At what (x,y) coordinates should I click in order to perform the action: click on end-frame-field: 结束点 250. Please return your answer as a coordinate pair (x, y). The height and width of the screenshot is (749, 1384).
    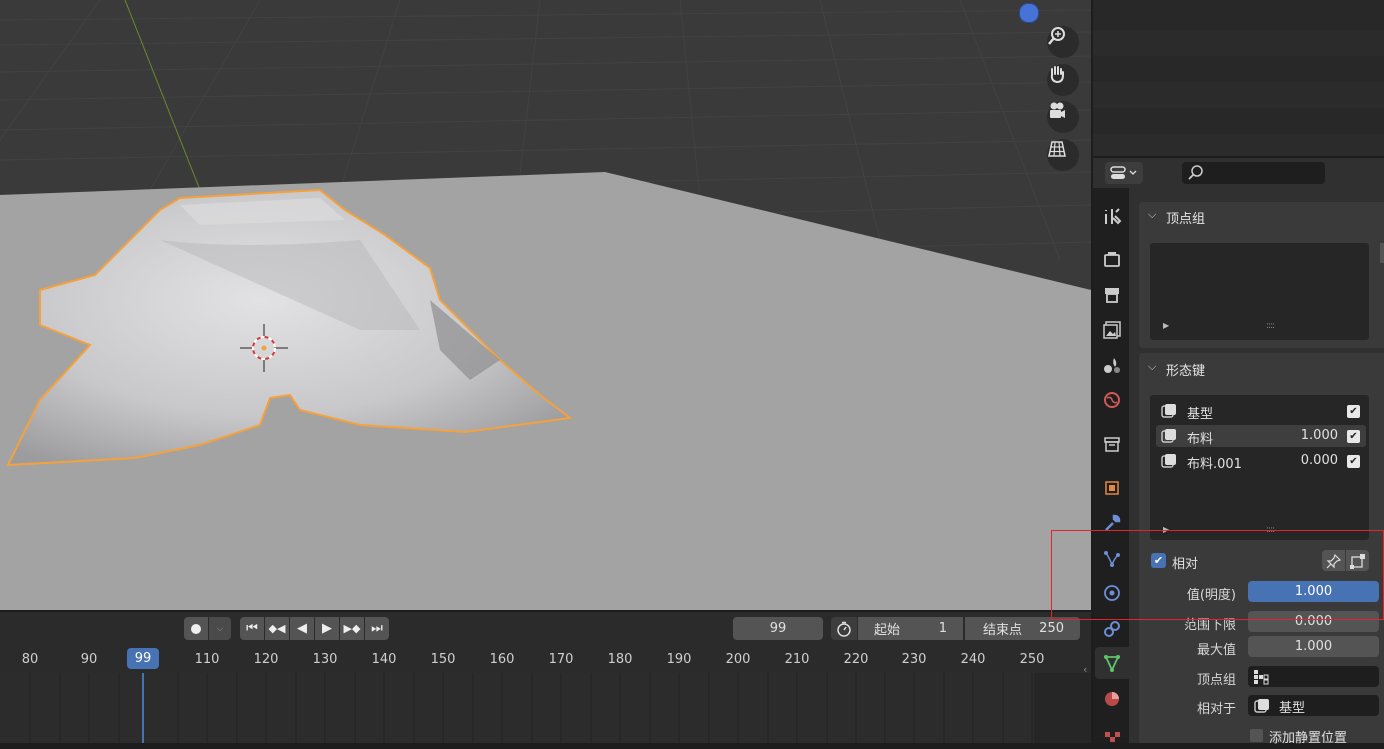
    Looking at the image, I should click on (1022, 628).